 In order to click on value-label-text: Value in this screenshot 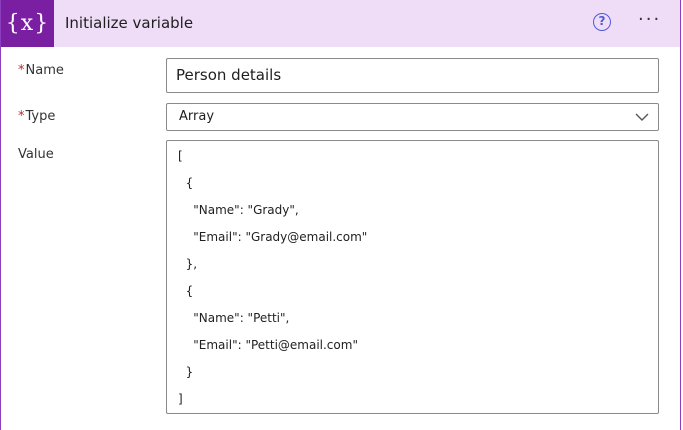, I will do `click(36, 154)`.